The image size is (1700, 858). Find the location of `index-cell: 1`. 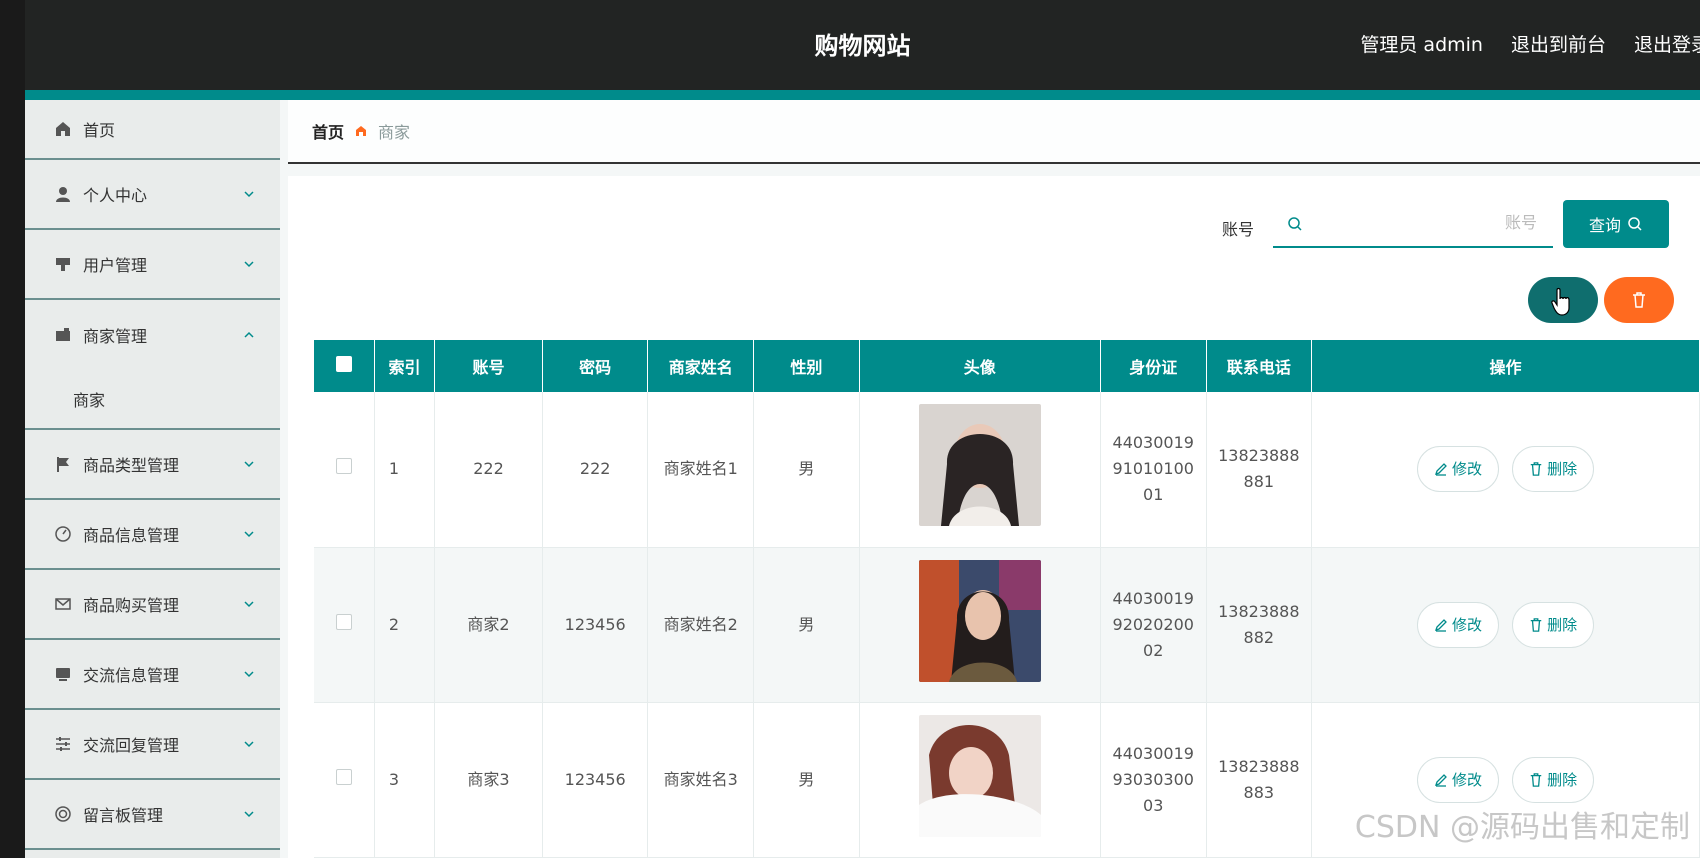

index-cell: 1 is located at coordinates (405, 470).